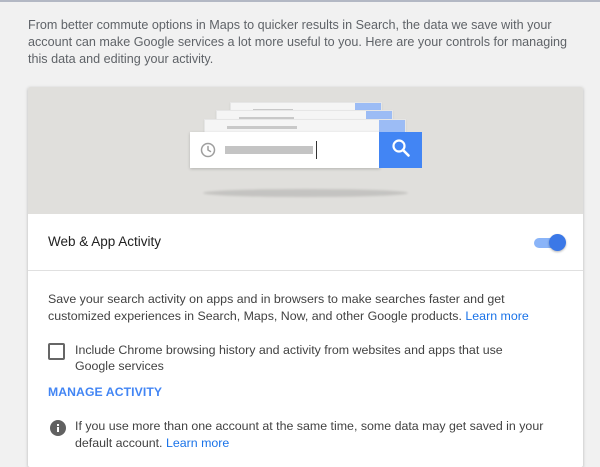  What do you see at coordinates (208, 150) in the screenshot?
I see `clock-icon` at bounding box center [208, 150].